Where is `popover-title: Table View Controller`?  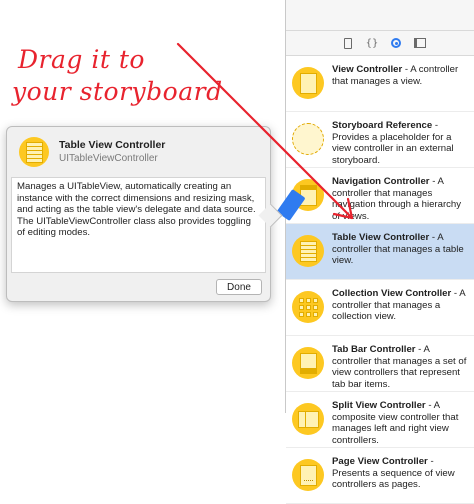 popover-title: Table View Controller is located at coordinates (112, 145).